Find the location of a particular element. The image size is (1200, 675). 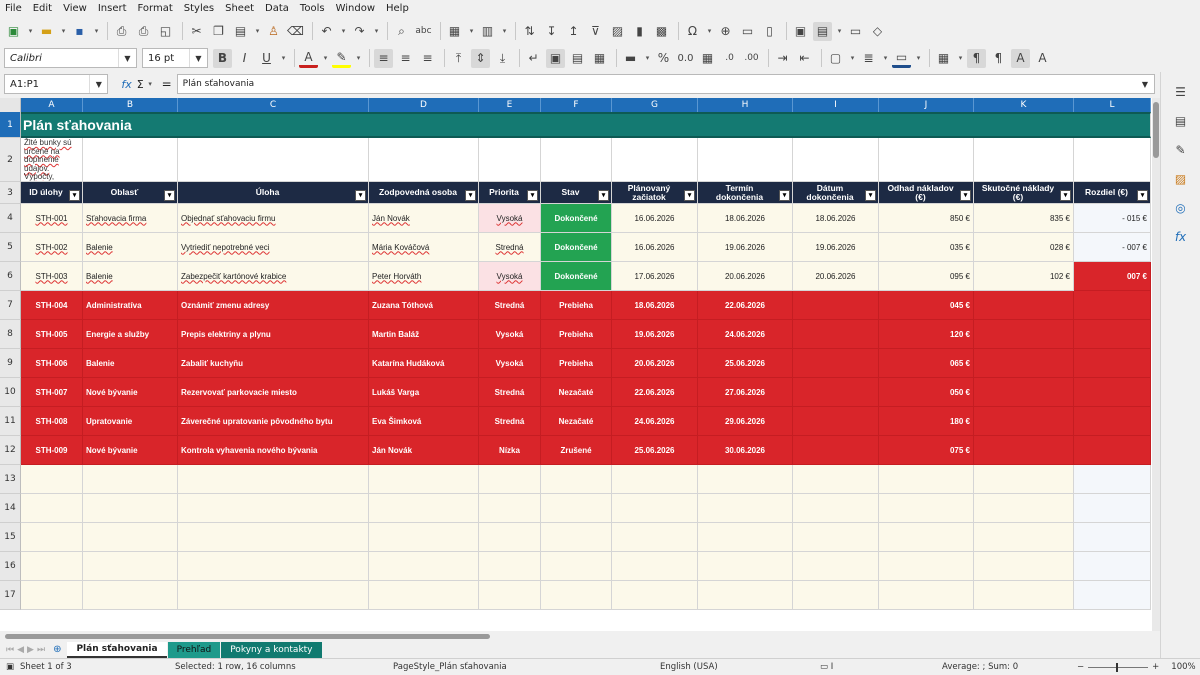

zoom-out-icon: − is located at coordinates (1080, 667).